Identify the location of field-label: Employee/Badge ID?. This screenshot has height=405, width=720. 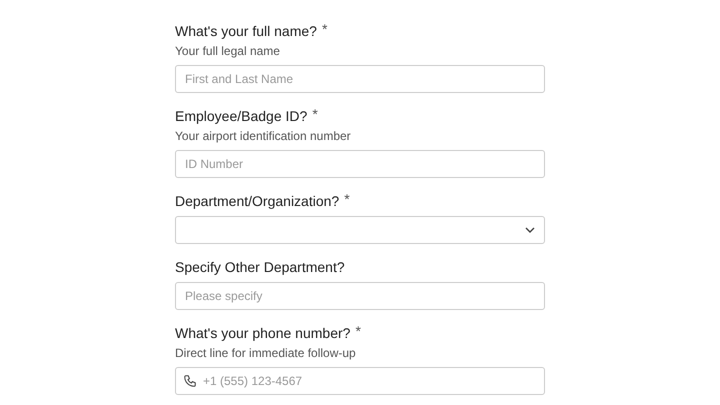
(241, 116).